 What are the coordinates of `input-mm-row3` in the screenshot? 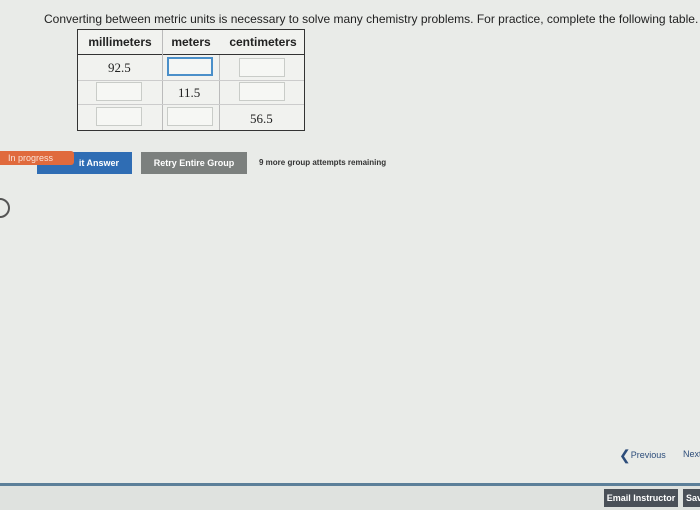 It's located at (119, 116).